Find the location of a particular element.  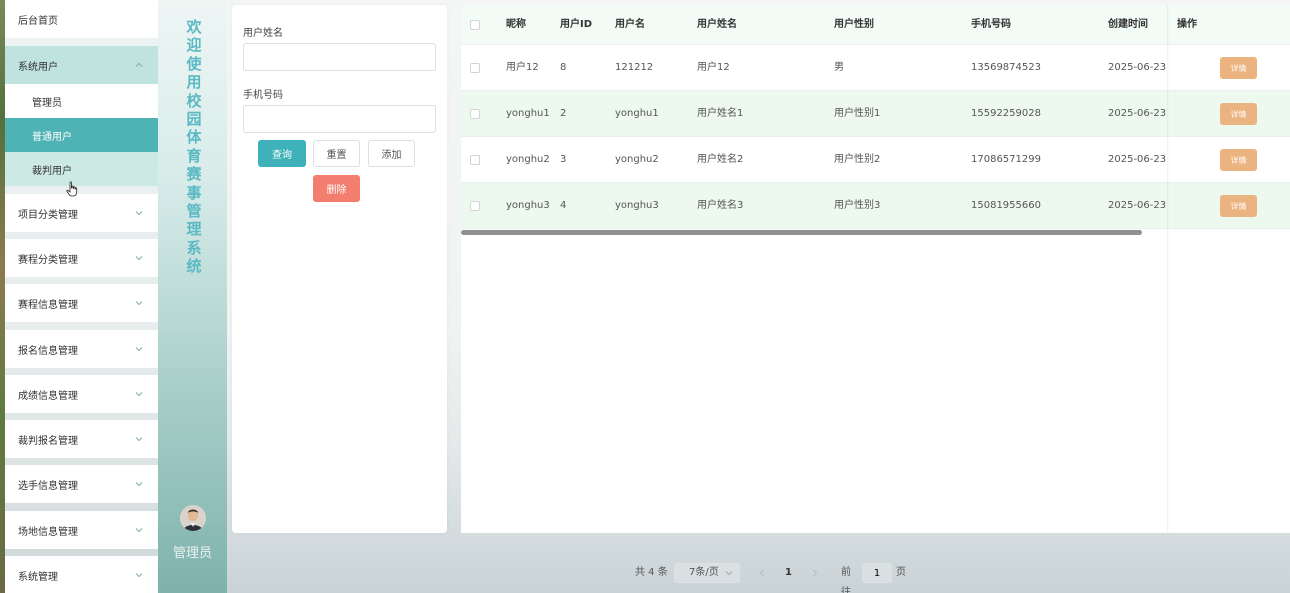

submenu-item-admin: 管理员 is located at coordinates (81, 101).